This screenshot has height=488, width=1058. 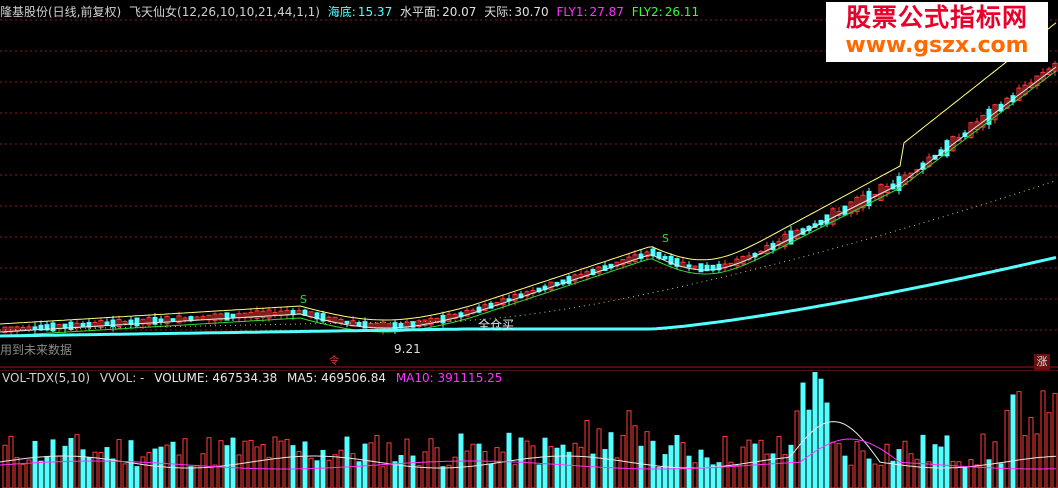 I want to click on tianji-value: 30.70, so click(x=531, y=12).